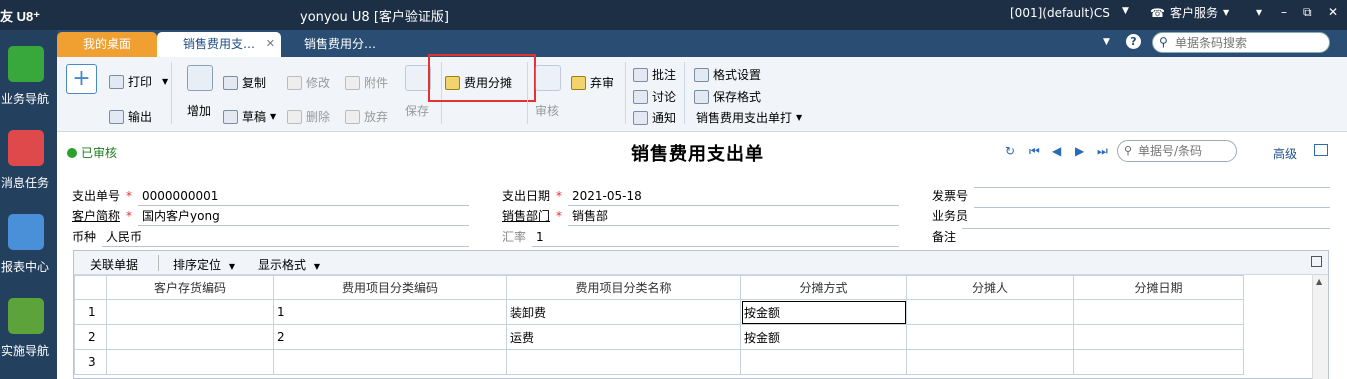  I want to click on attachment-button: 附件, so click(366, 82).